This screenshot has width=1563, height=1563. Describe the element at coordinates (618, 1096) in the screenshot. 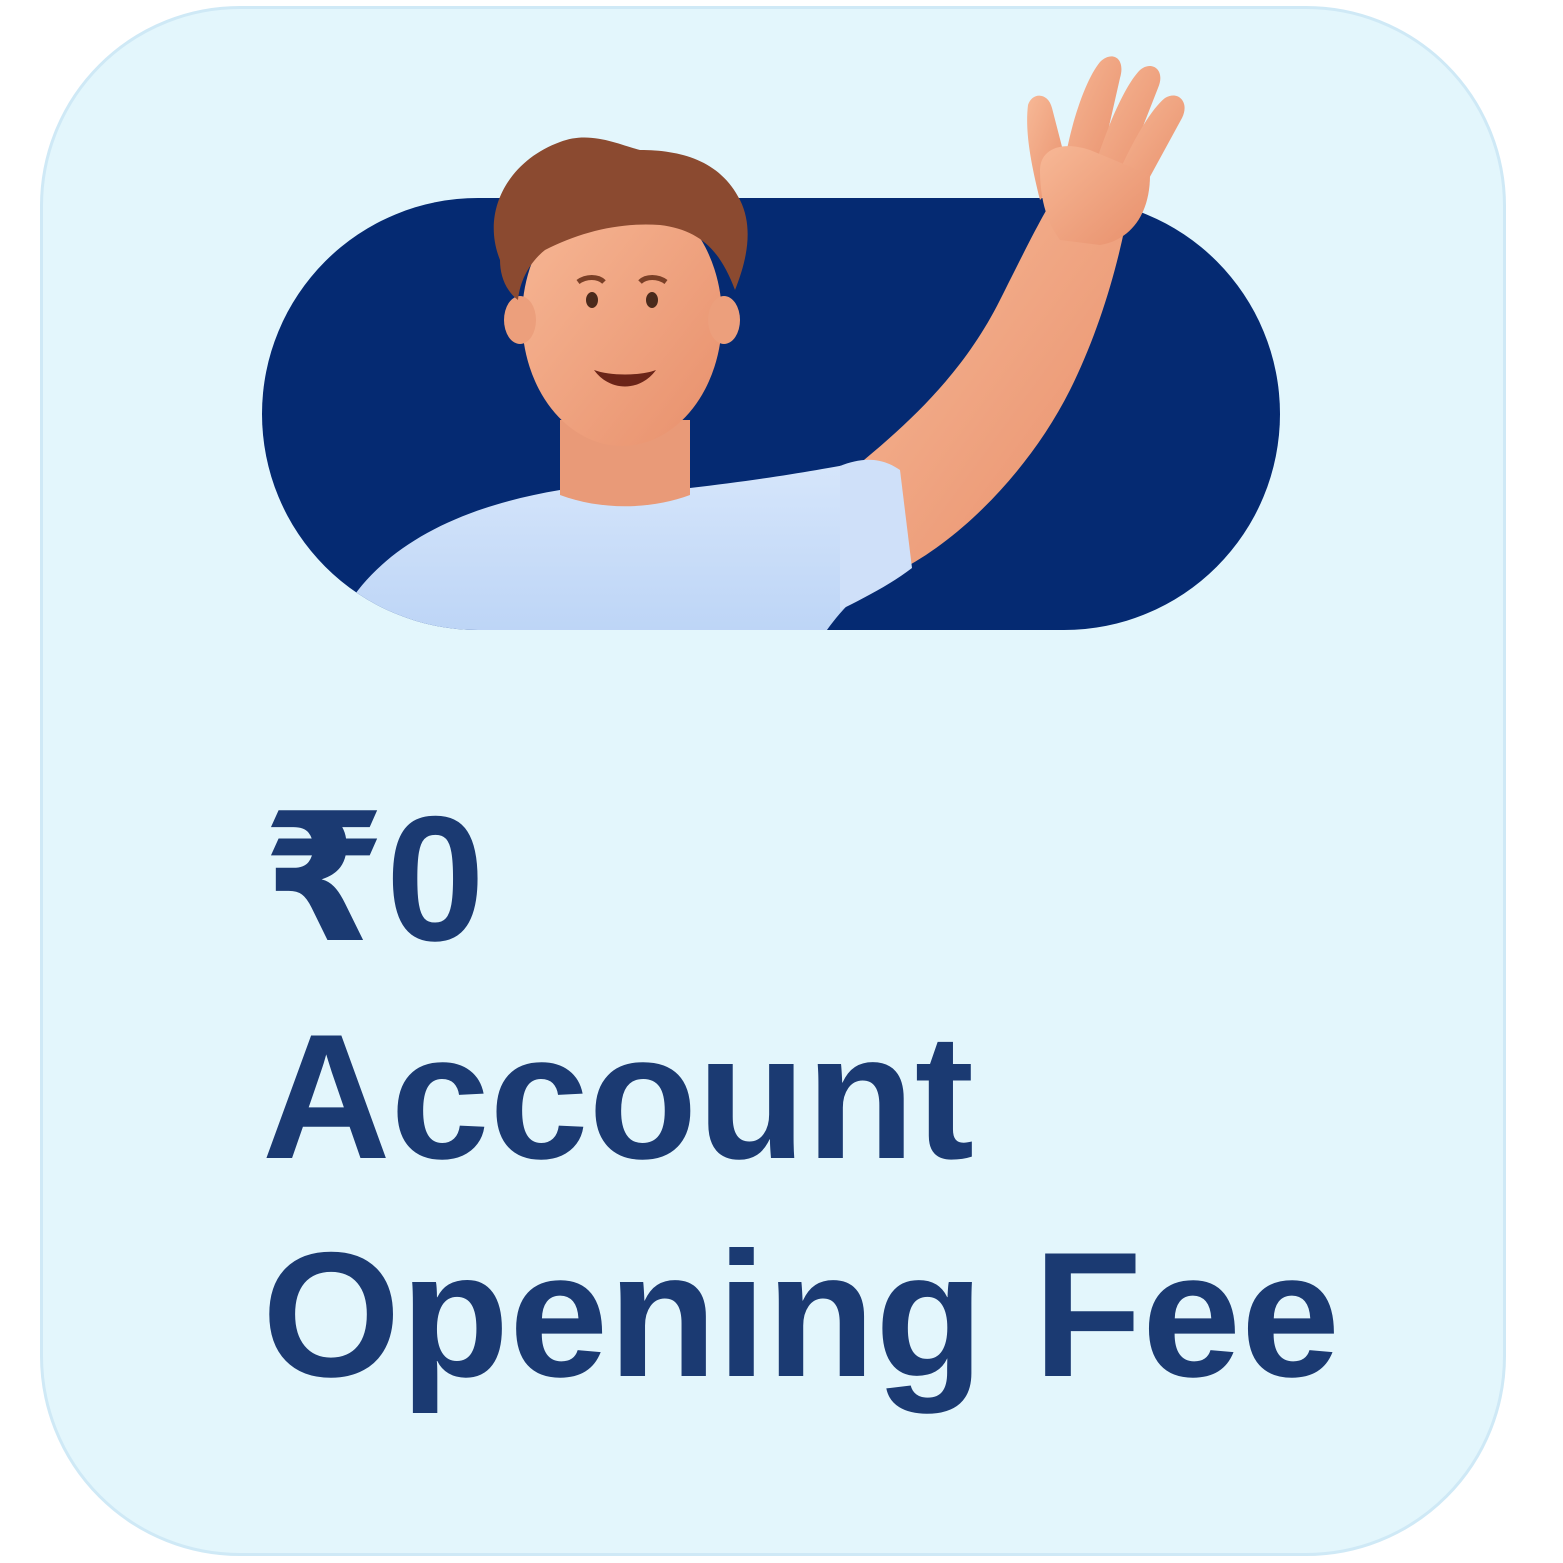

I see `fee-label-line-1: Account` at that location.